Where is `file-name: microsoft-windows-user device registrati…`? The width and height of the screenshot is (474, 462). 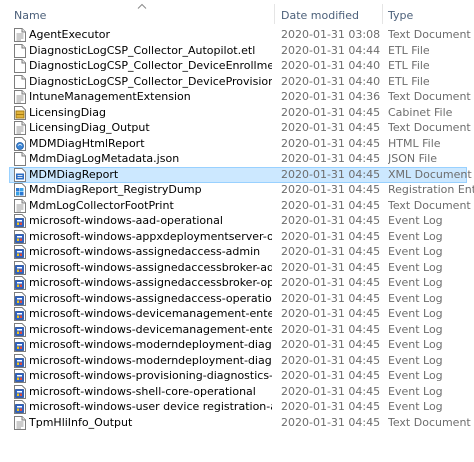
file-name: microsoft-windows-user device registrati… is located at coordinates (150, 407).